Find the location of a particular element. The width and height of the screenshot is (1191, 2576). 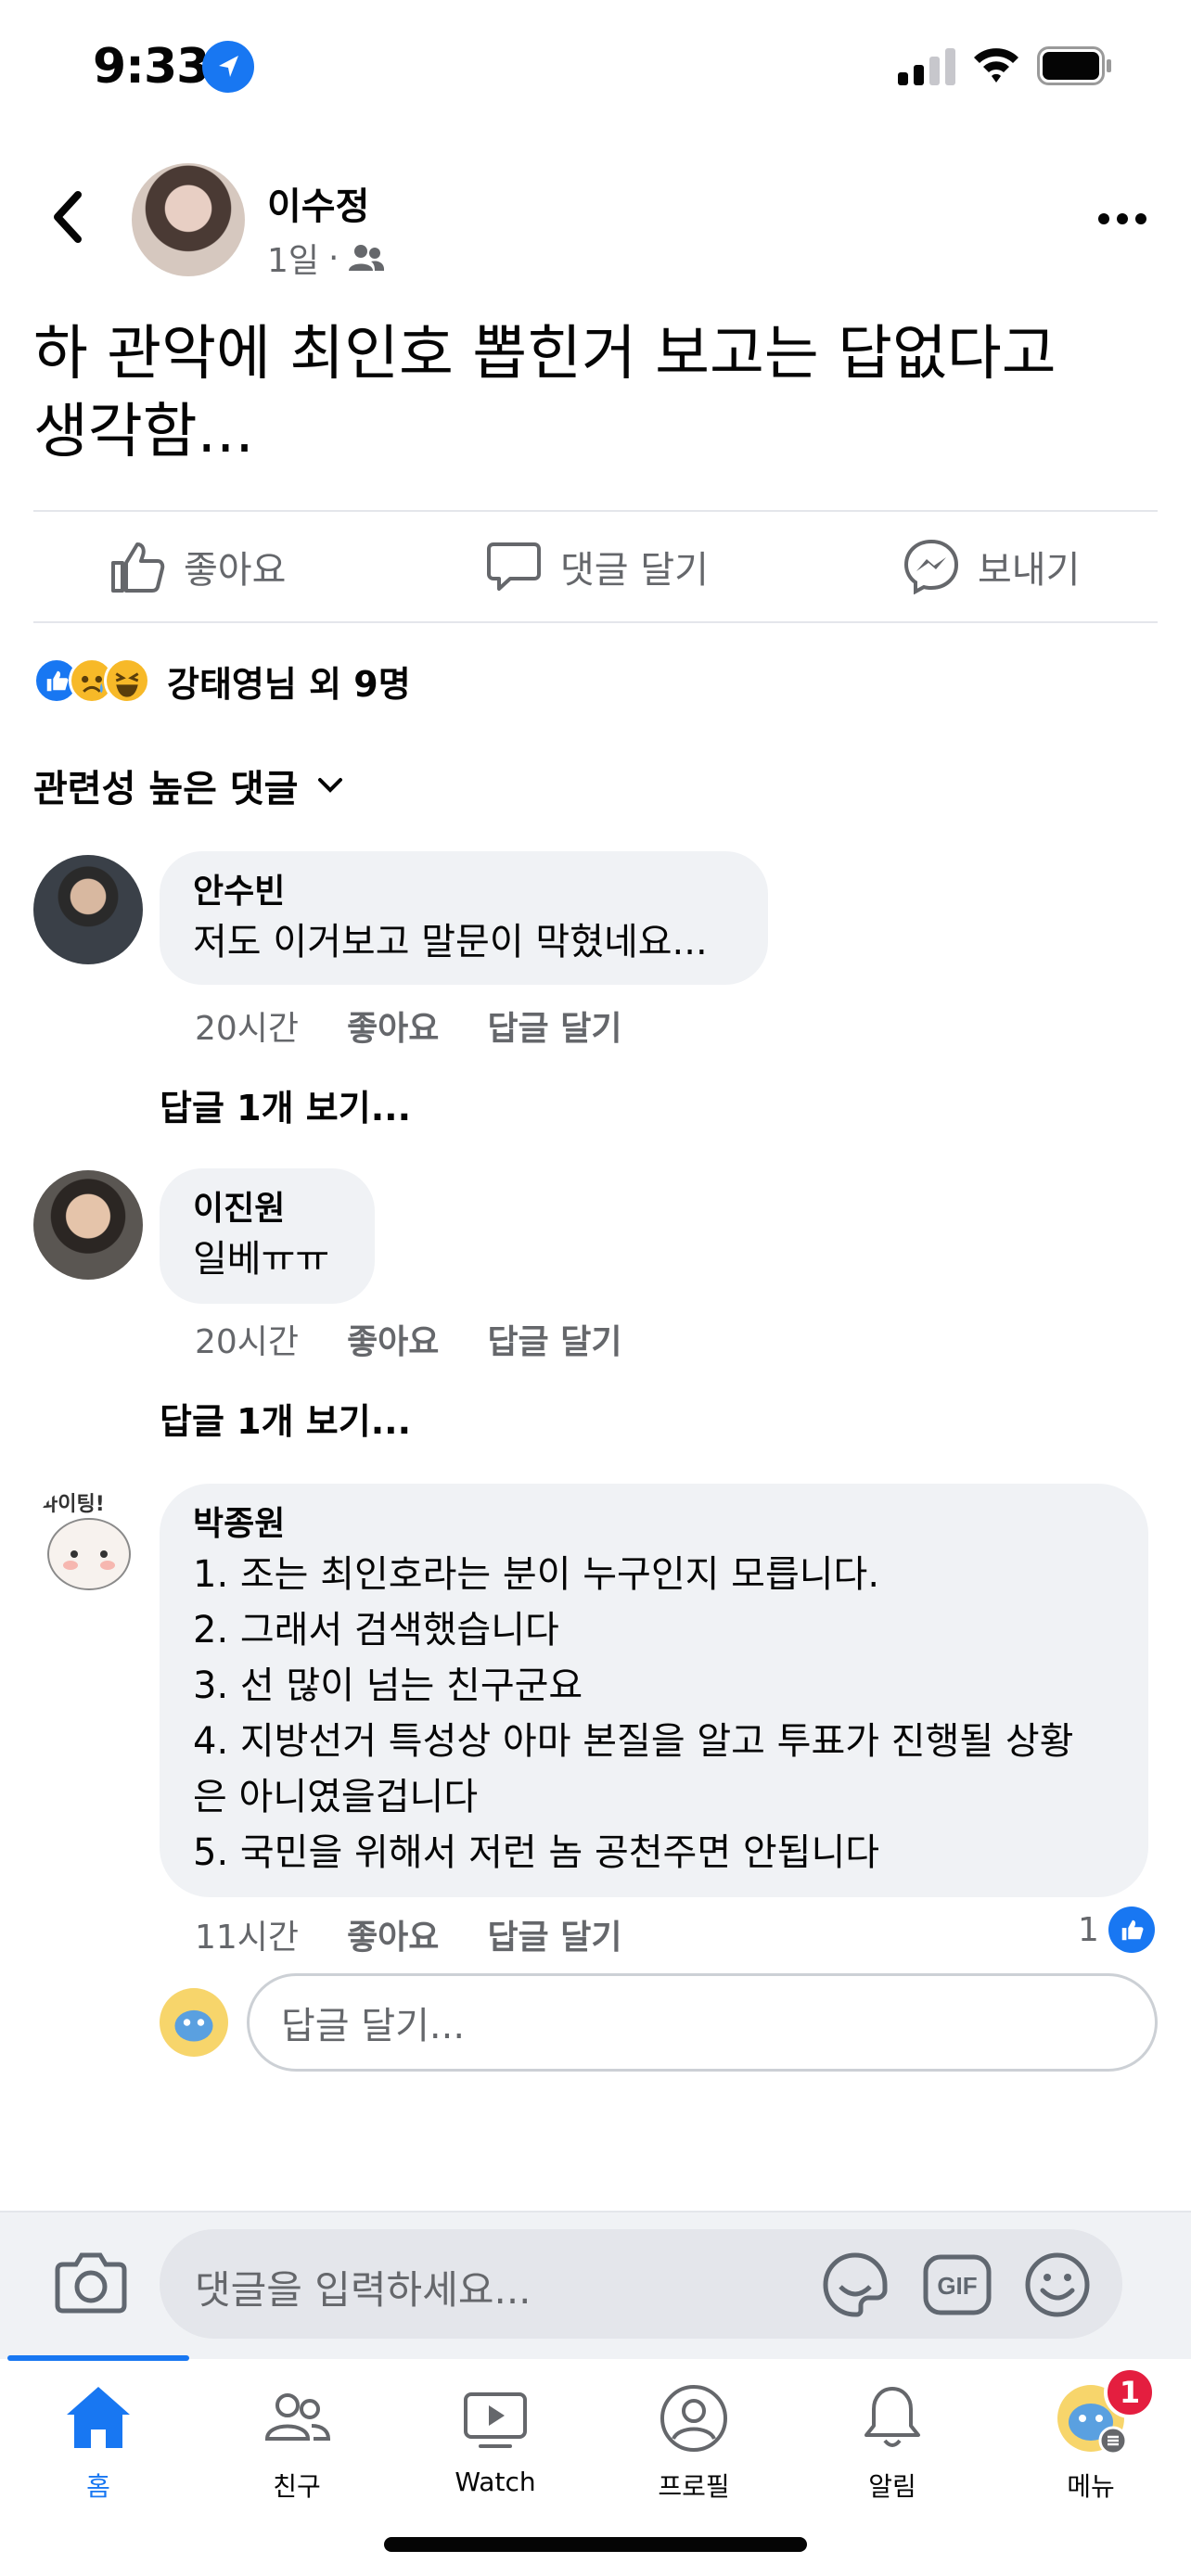

active-tab-indicator is located at coordinates (98, 2358).